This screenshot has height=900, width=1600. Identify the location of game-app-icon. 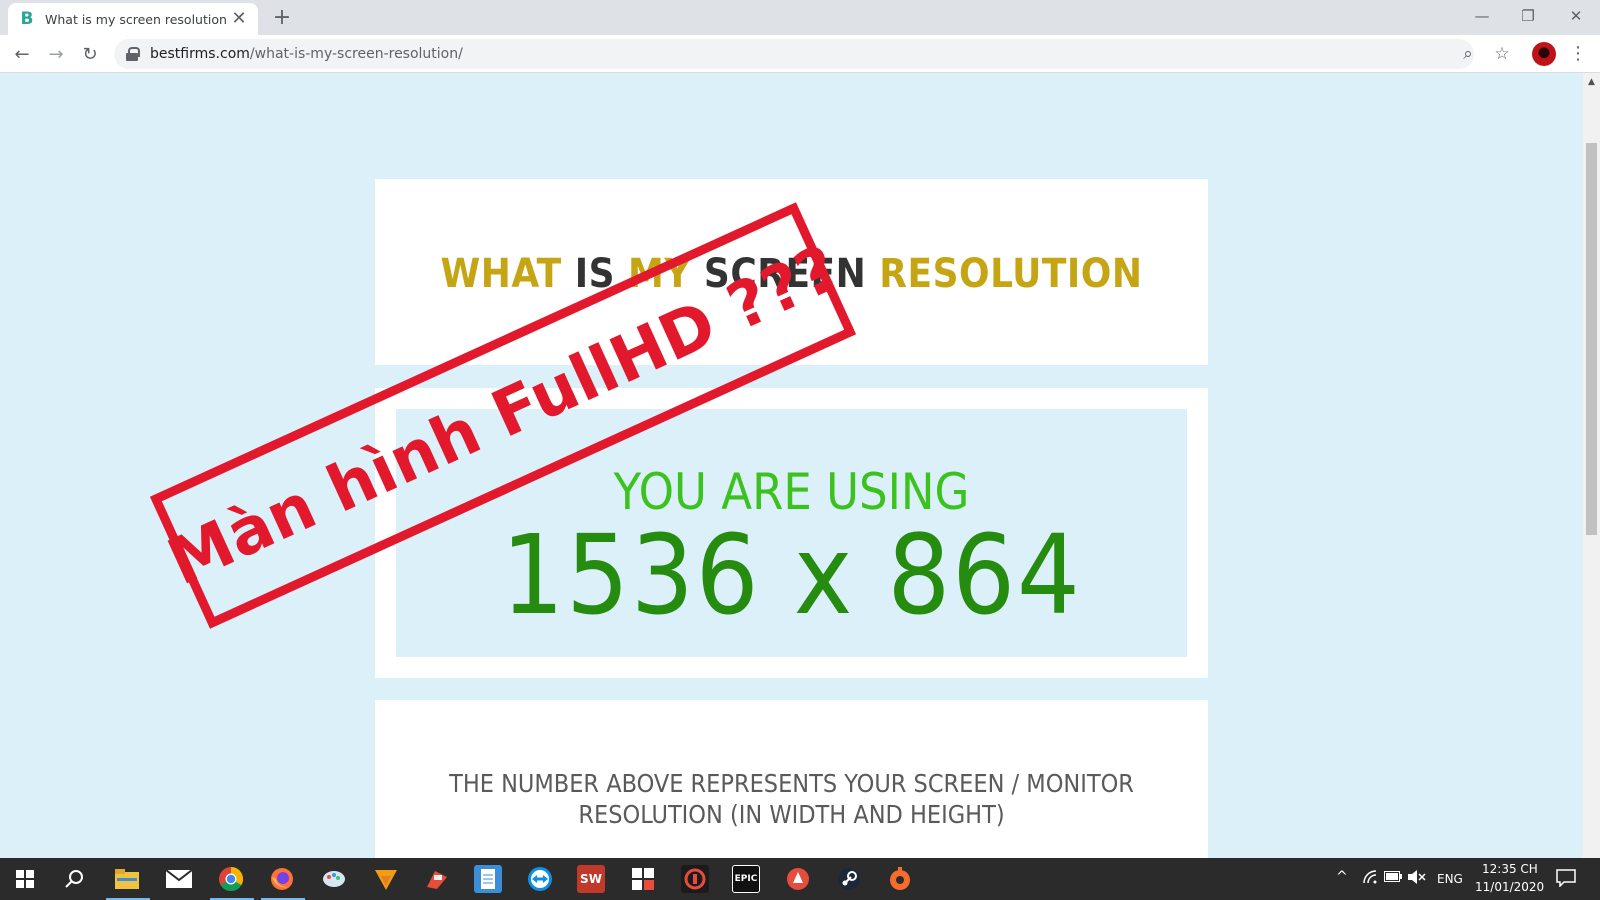
(798, 879).